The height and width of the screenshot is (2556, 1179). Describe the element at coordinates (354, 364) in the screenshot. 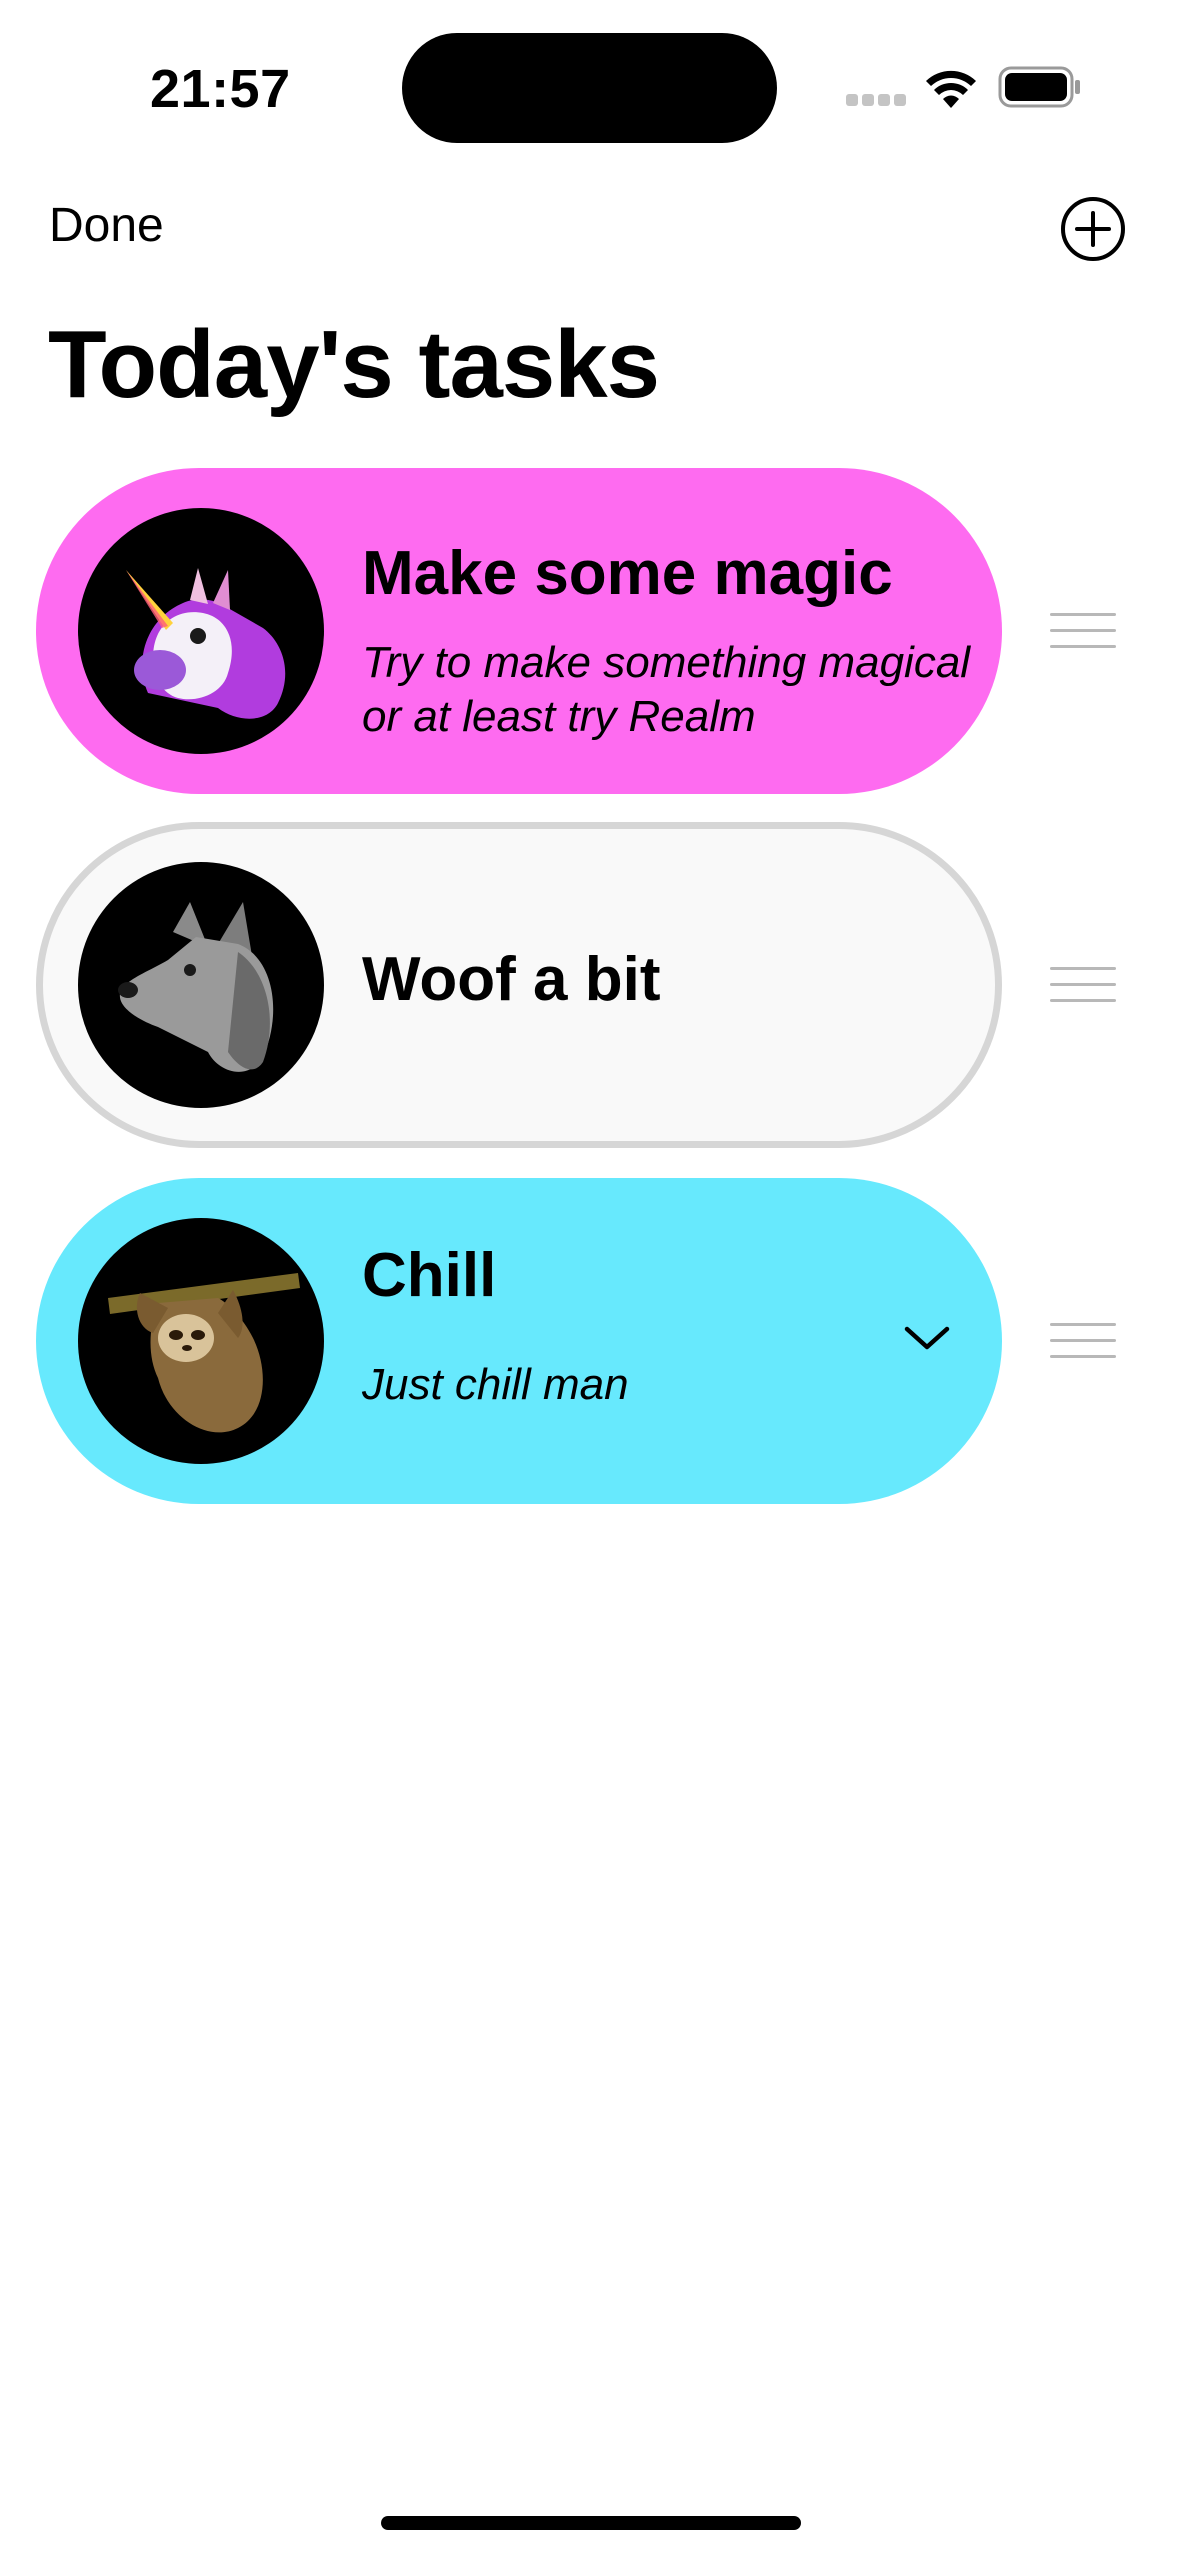

I see `page-title: Today's tasks` at that location.